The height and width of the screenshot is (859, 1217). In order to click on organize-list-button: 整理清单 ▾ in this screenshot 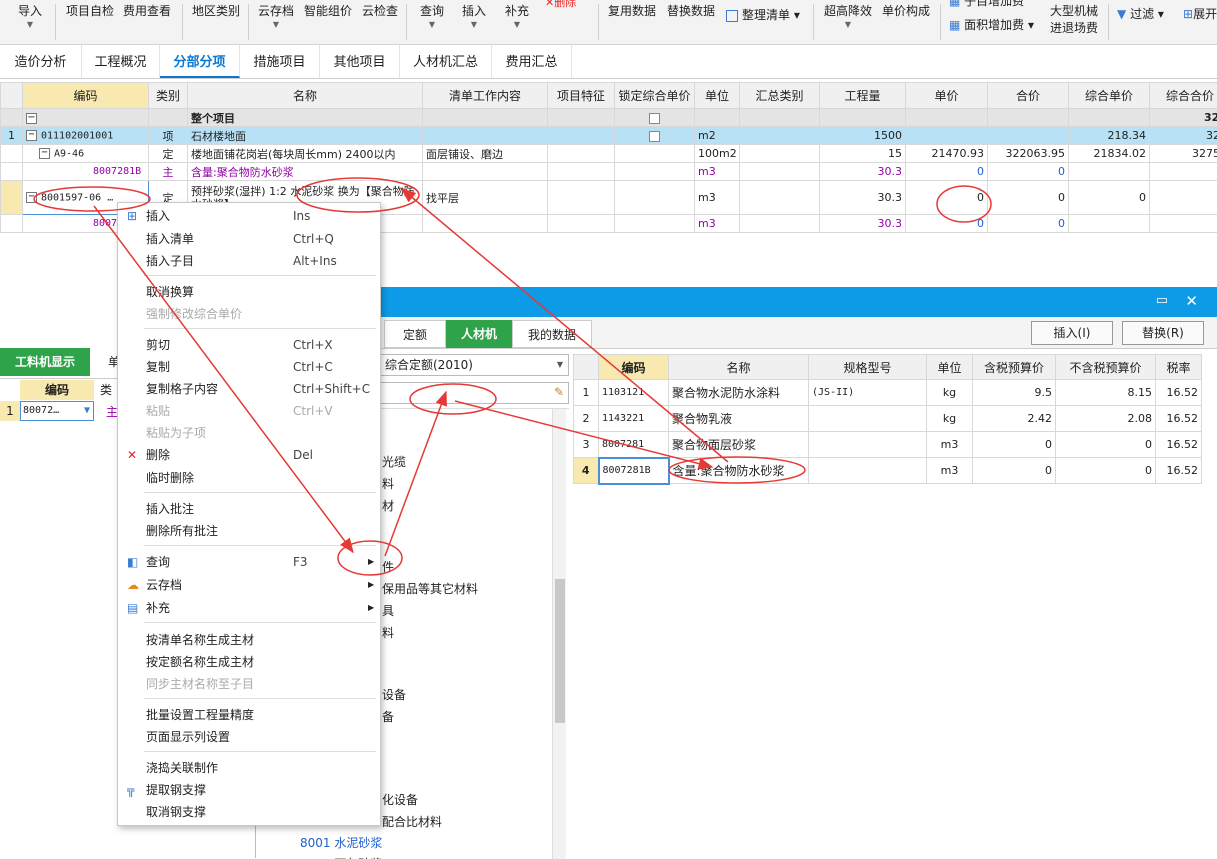, I will do `click(763, 14)`.